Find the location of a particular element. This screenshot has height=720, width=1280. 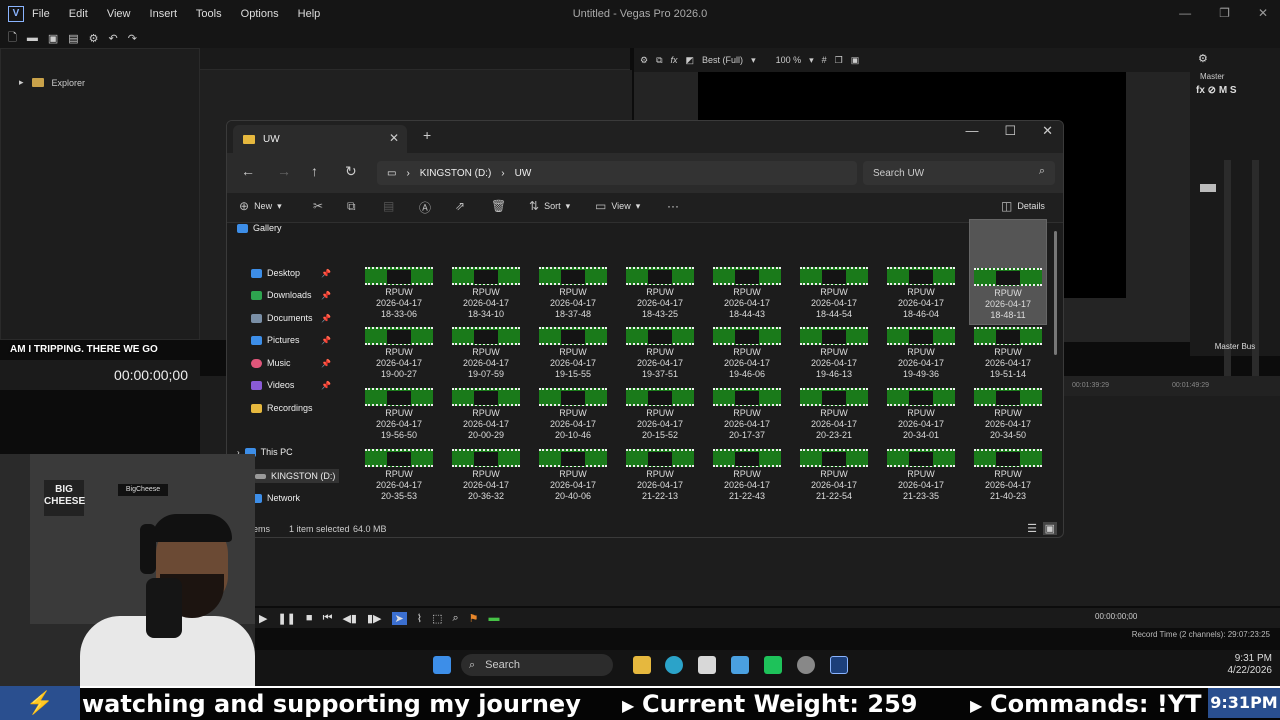

file-tile: RPUW 2026-04-17 19-51-14 is located at coordinates (1008, 355).